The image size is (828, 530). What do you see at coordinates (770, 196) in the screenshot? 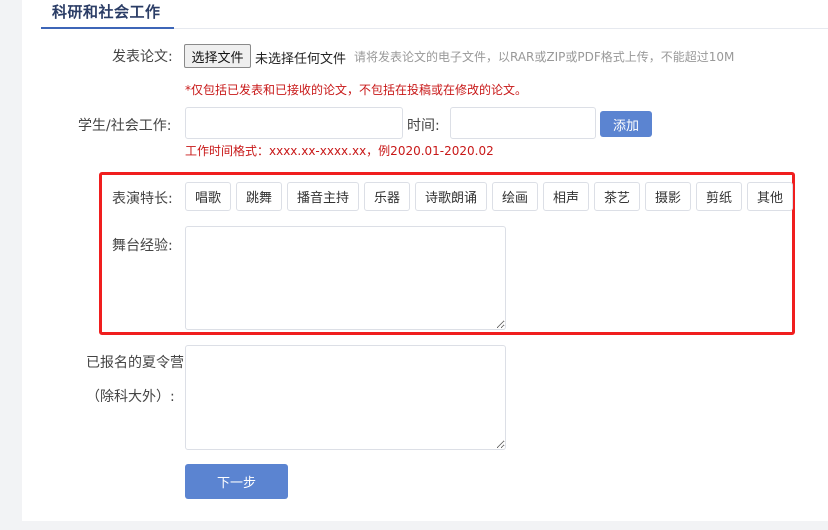
I see `talent-tag: 其他` at bounding box center [770, 196].